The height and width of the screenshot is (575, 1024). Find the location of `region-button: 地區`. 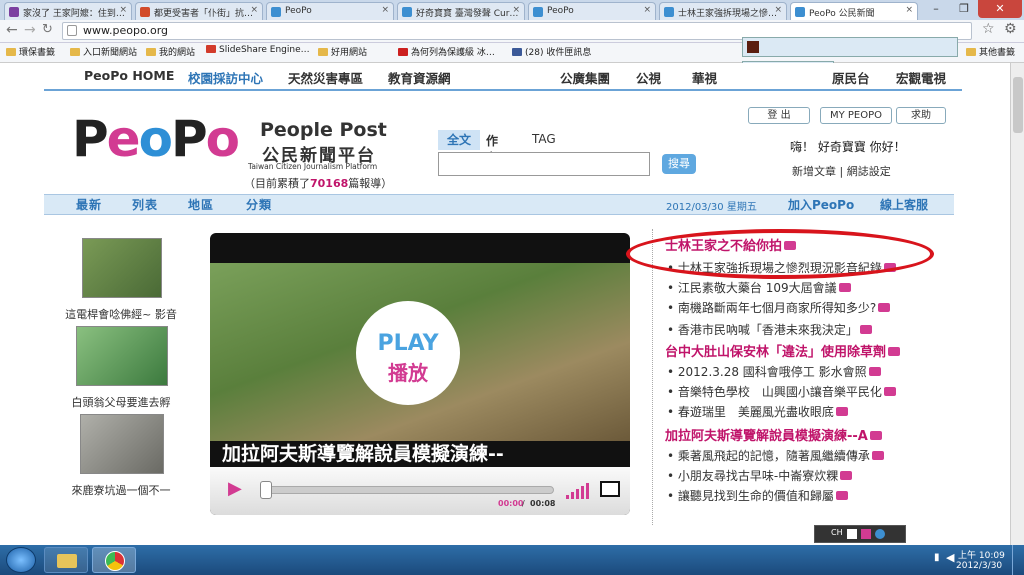

region-button: 地區 is located at coordinates (201, 204).